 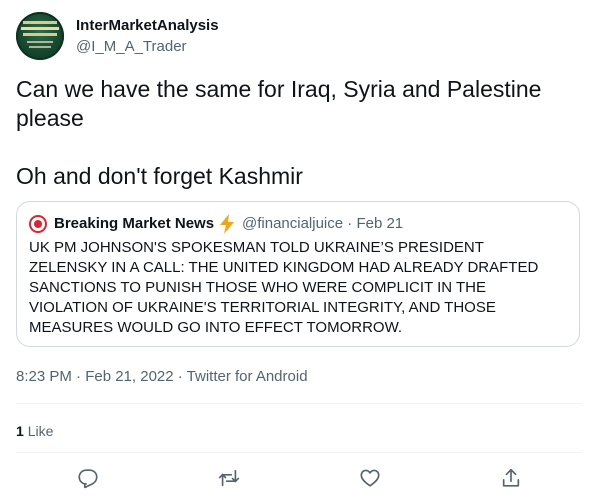 I want to click on share-icon, so click(x=511, y=477).